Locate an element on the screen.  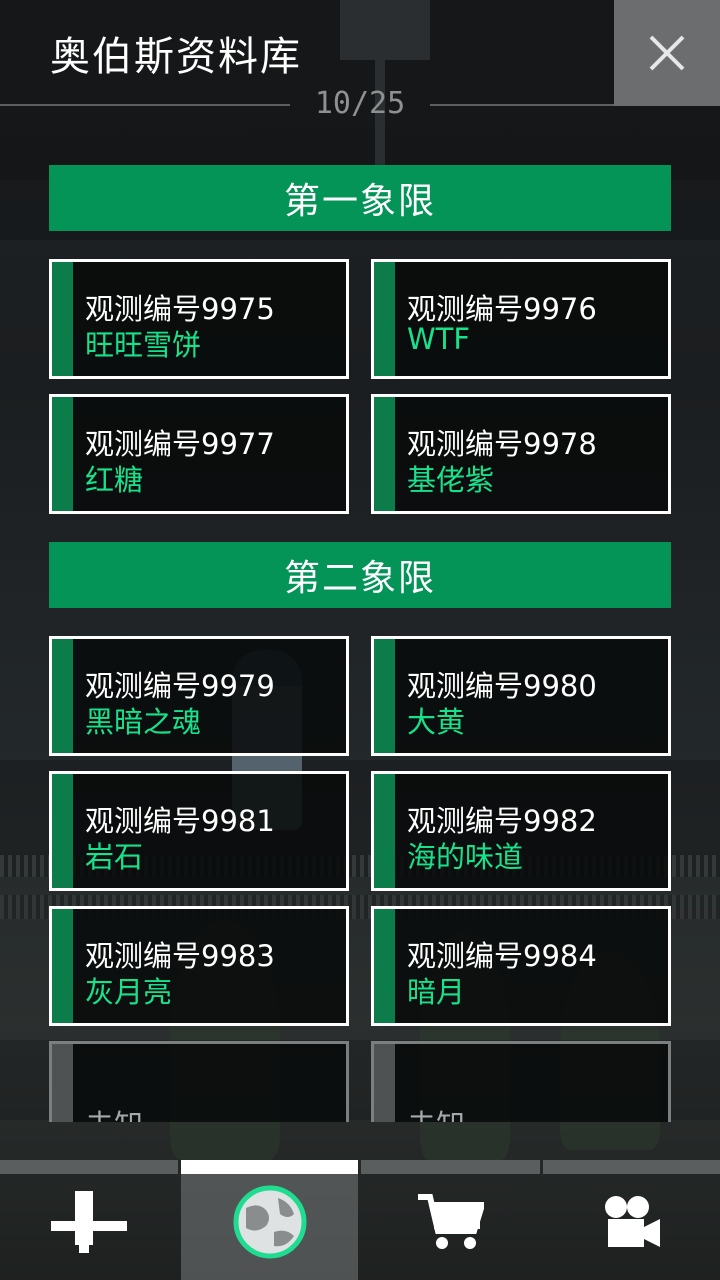
cart-icon is located at coordinates (450, 1221).